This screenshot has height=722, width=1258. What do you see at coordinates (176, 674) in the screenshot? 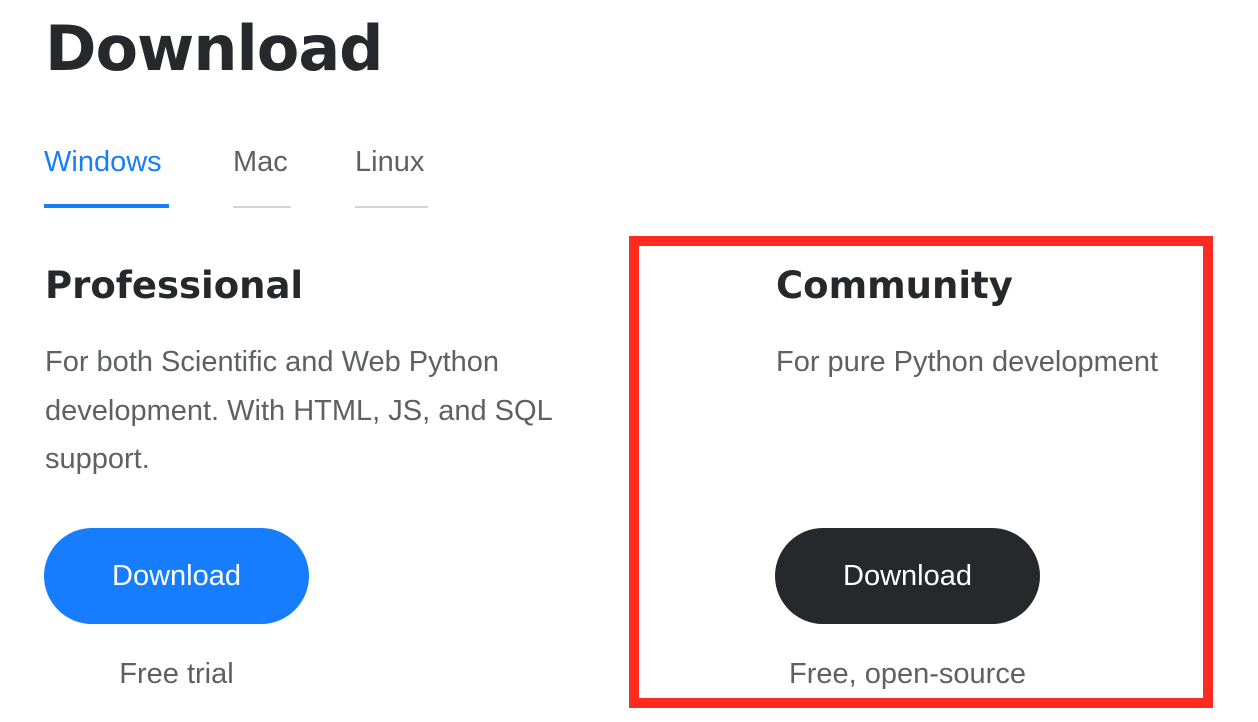
I see `professional-note: Free trial` at bounding box center [176, 674].